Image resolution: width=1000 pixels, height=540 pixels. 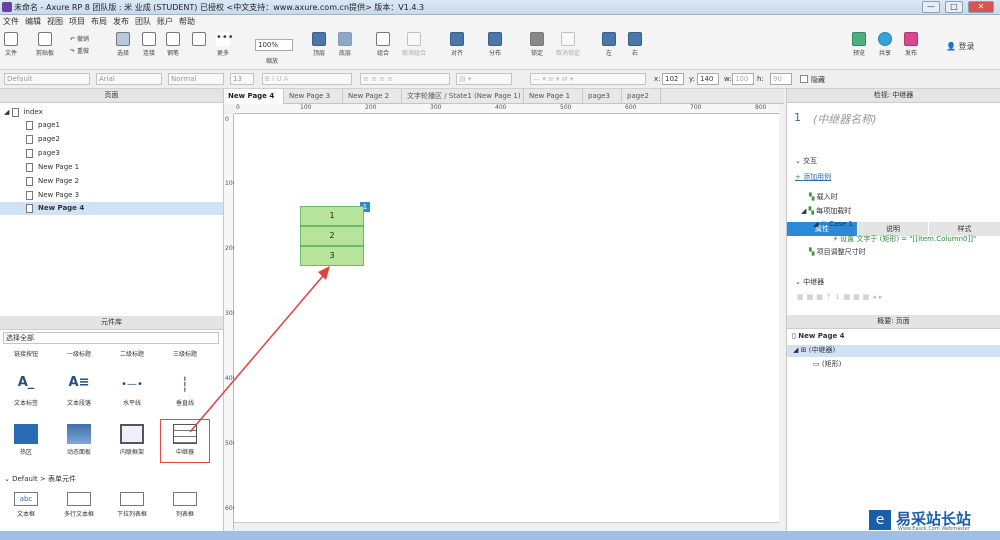 What do you see at coordinates (635, 44) in the screenshot?
I see `right-button: 右` at bounding box center [635, 44].